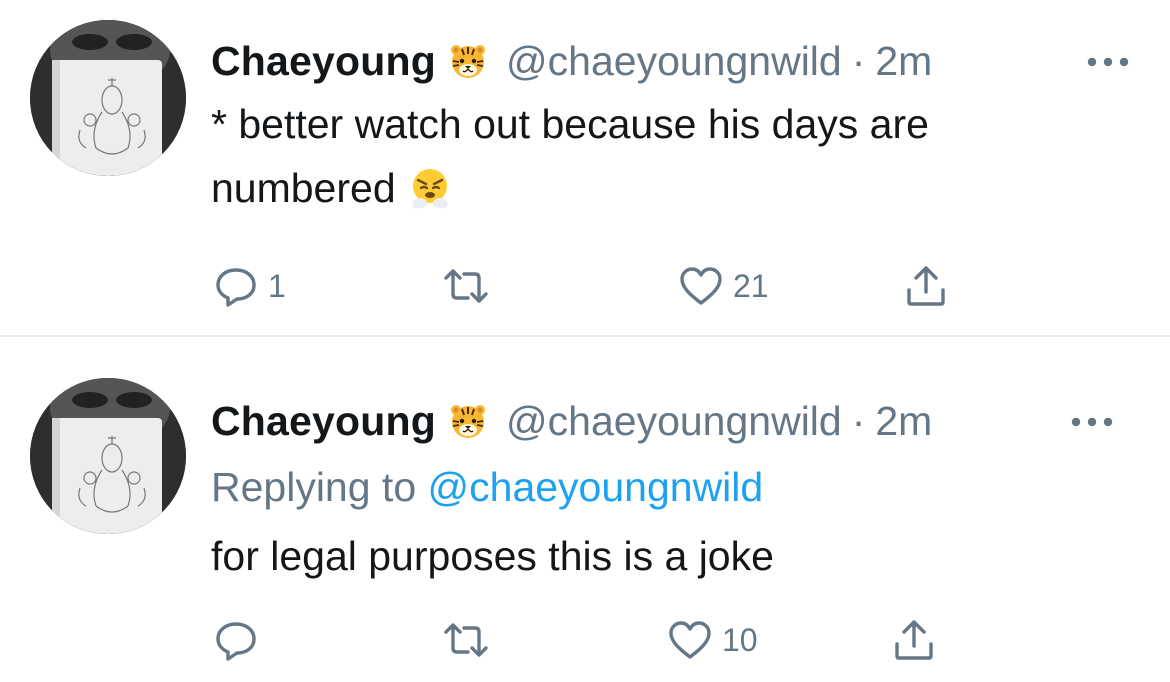  What do you see at coordinates (277, 285) in the screenshot?
I see `reply-count: 1` at bounding box center [277, 285].